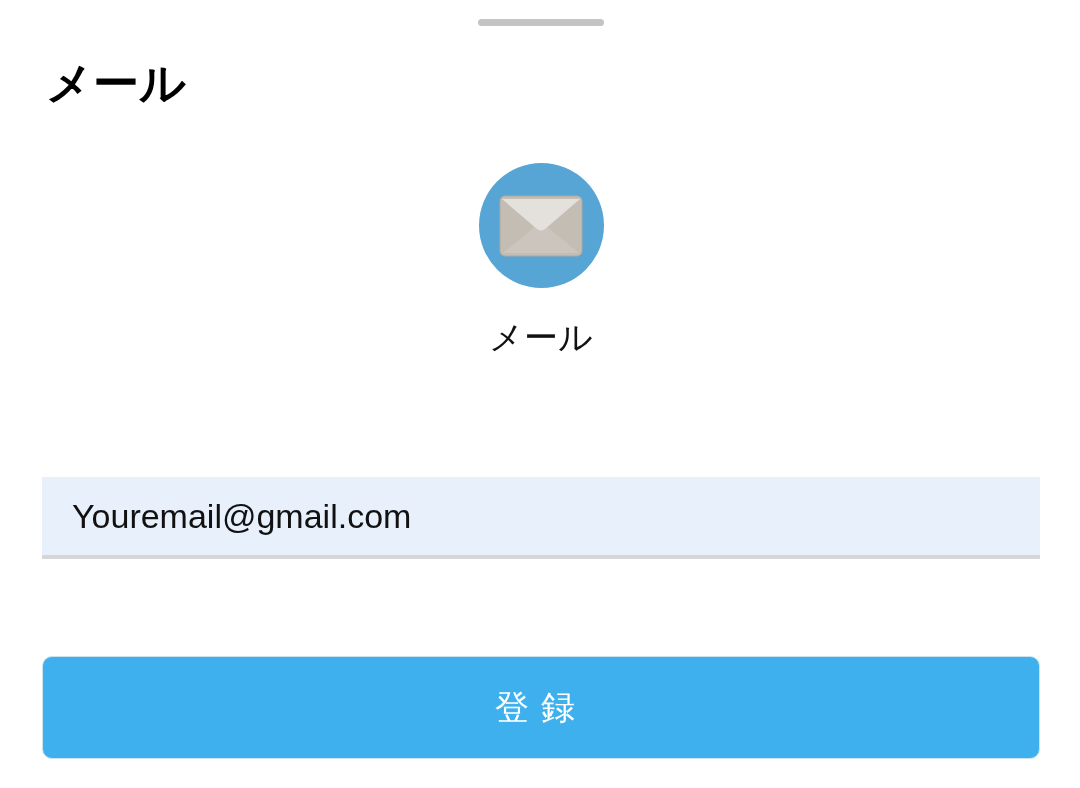  Describe the element at coordinates (541, 518) in the screenshot. I see `email-field: Youremail@gmail.com` at that location.